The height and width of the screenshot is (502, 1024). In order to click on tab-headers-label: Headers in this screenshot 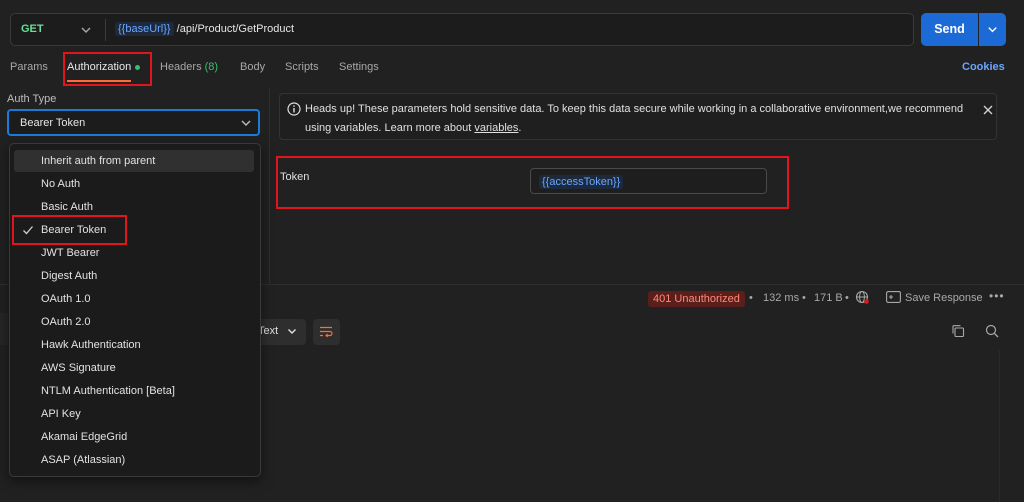, I will do `click(181, 67)`.